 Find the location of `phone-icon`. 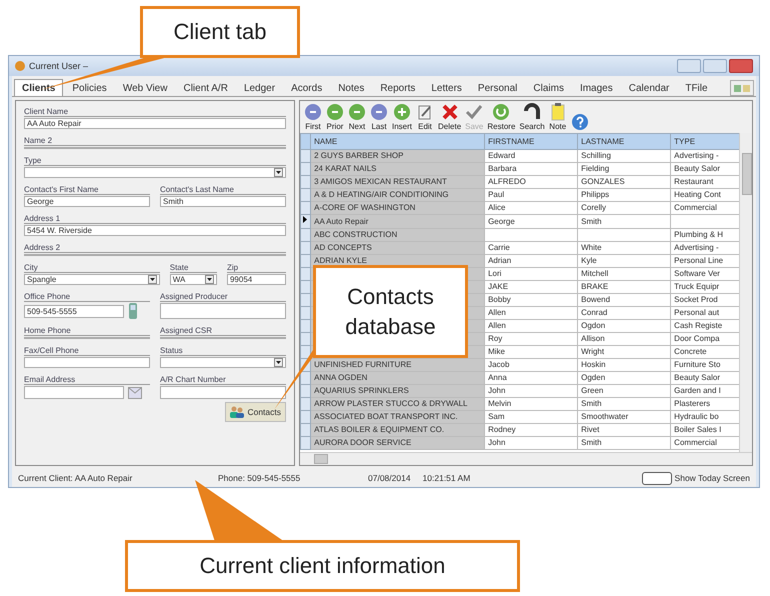

phone-icon is located at coordinates (133, 311).